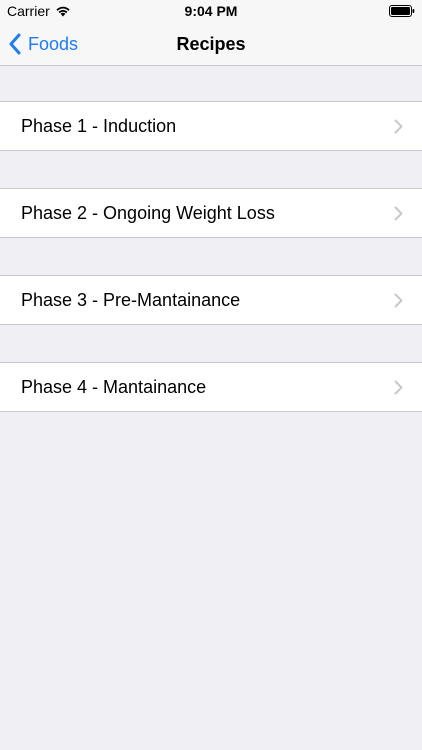  I want to click on status-bar: Carrier 9:04 PM, so click(211, 11).